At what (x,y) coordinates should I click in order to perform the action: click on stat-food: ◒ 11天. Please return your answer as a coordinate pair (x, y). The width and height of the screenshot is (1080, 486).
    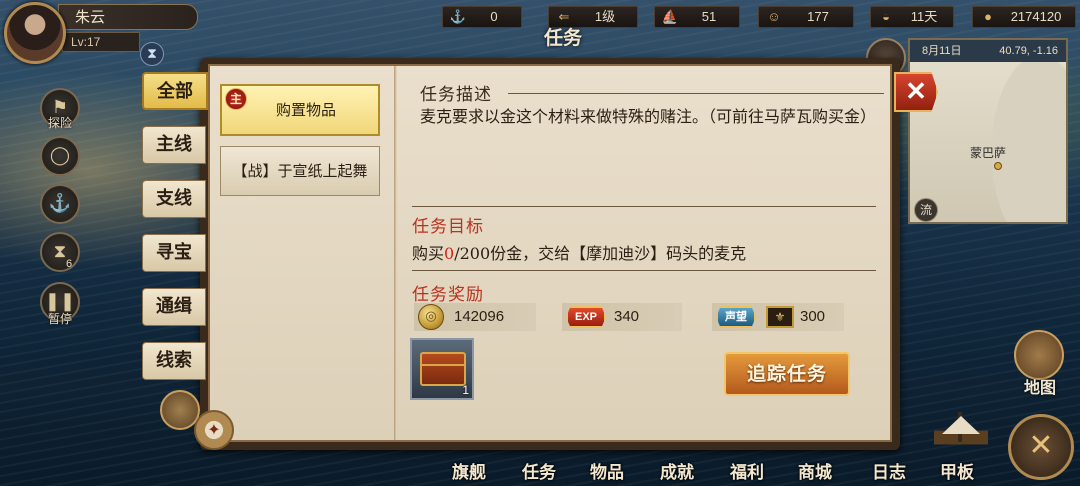
    Looking at the image, I should click on (912, 17).